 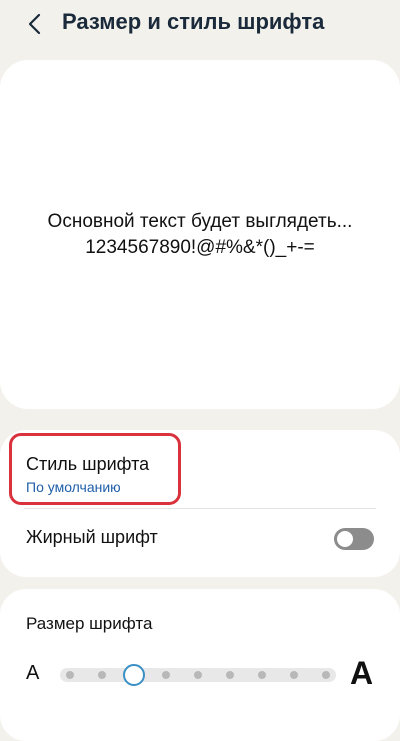 I want to click on large-font-glyph: A, so click(x=362, y=673).